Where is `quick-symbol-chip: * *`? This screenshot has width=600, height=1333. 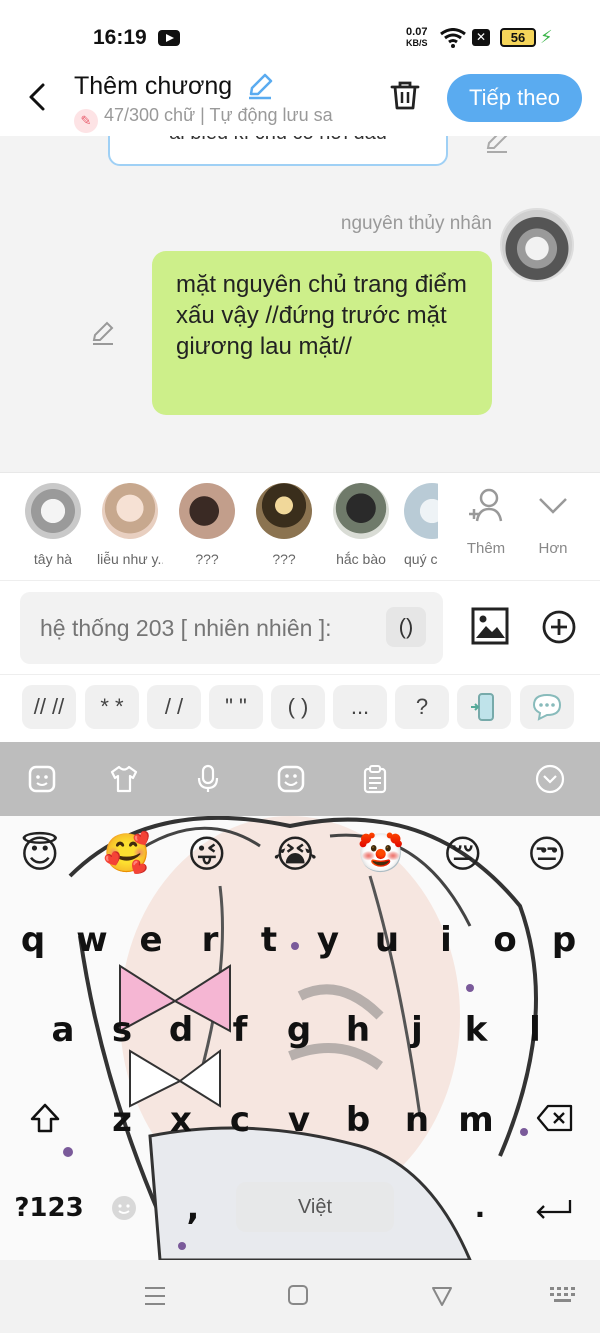
quick-symbol-chip: * * is located at coordinates (112, 707).